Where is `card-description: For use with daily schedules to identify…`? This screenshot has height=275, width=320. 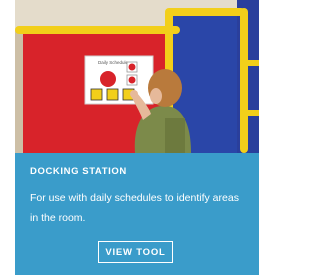 card-description: For use with daily schedules to identify… is located at coordinates (134, 208).